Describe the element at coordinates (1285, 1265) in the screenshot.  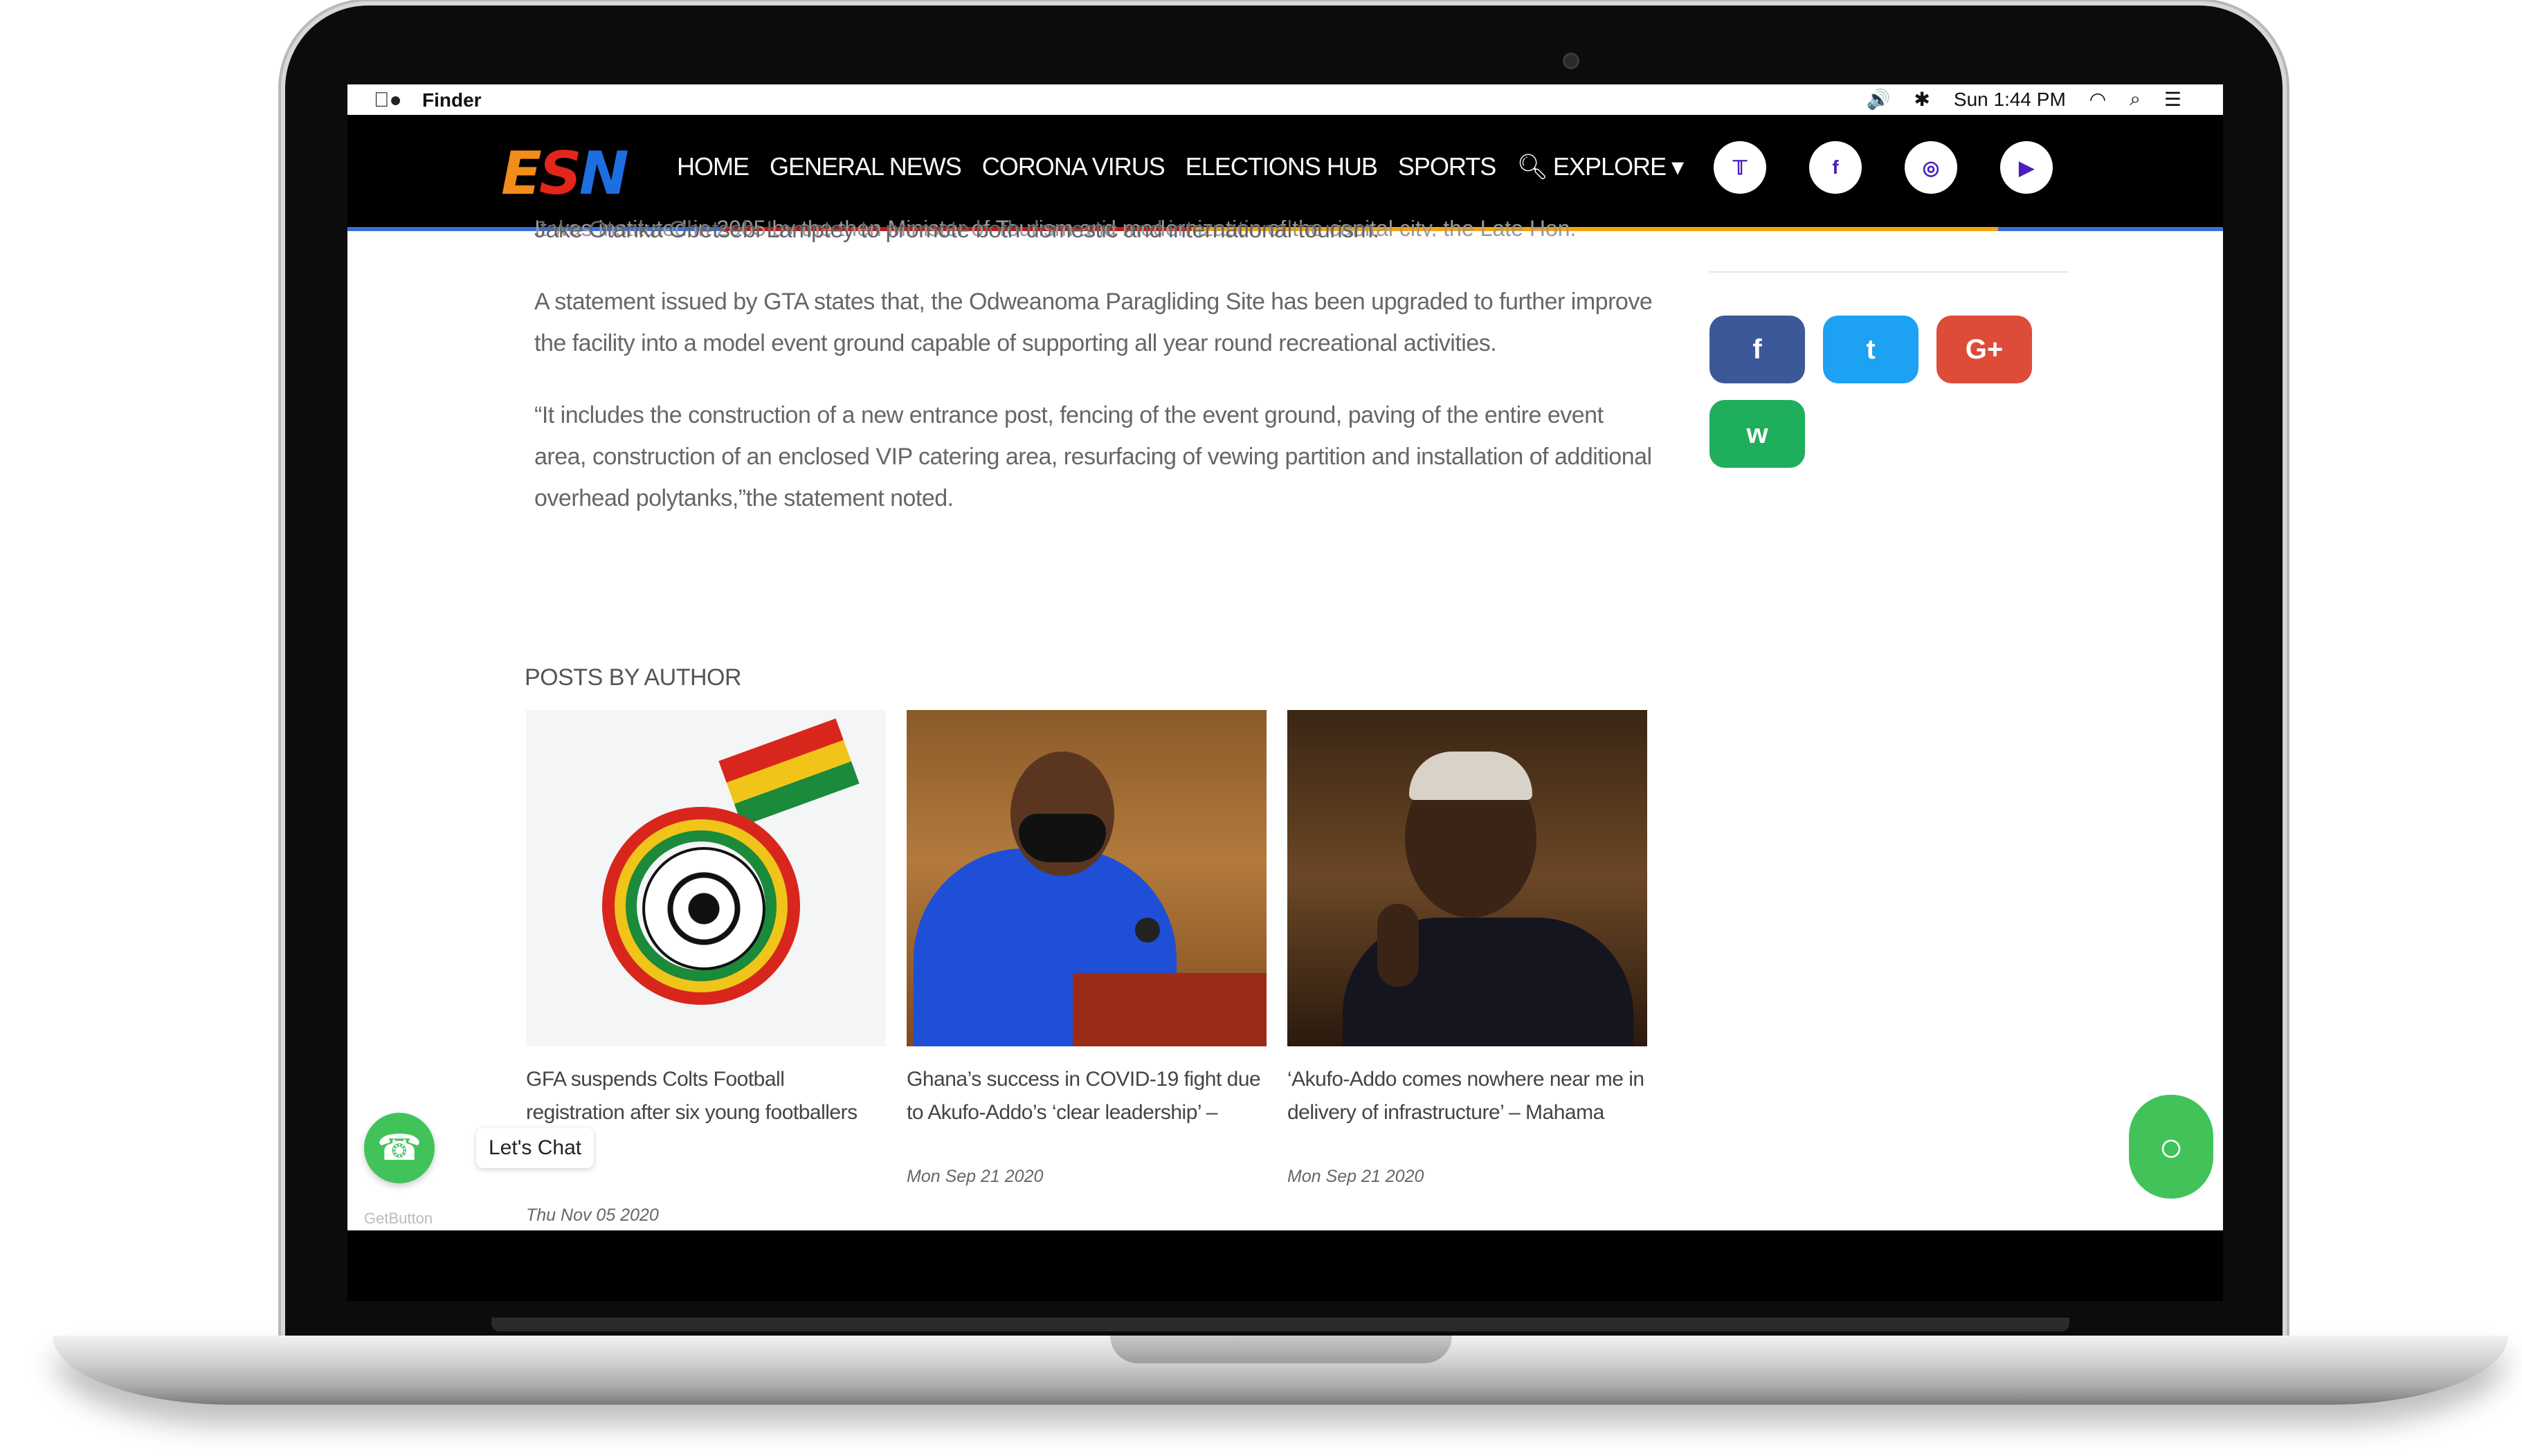
I see `bezel-bottom` at that location.